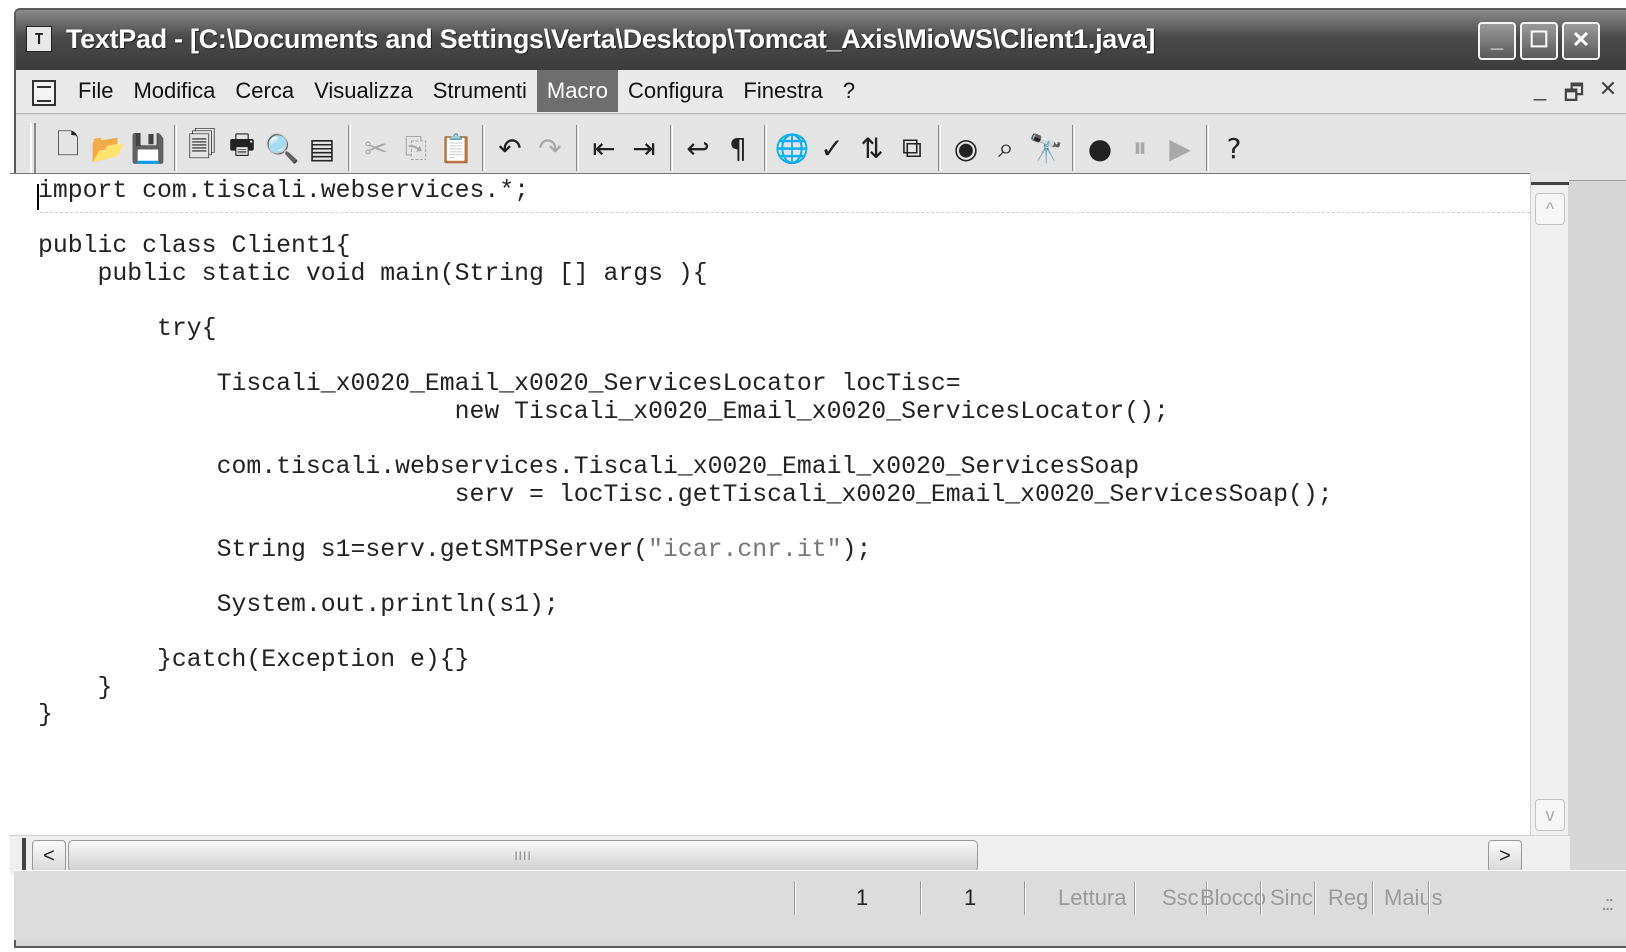 The width and height of the screenshot is (1626, 952). What do you see at coordinates (282, 148) in the screenshot?
I see `print-preview-icon: 🔍` at bounding box center [282, 148].